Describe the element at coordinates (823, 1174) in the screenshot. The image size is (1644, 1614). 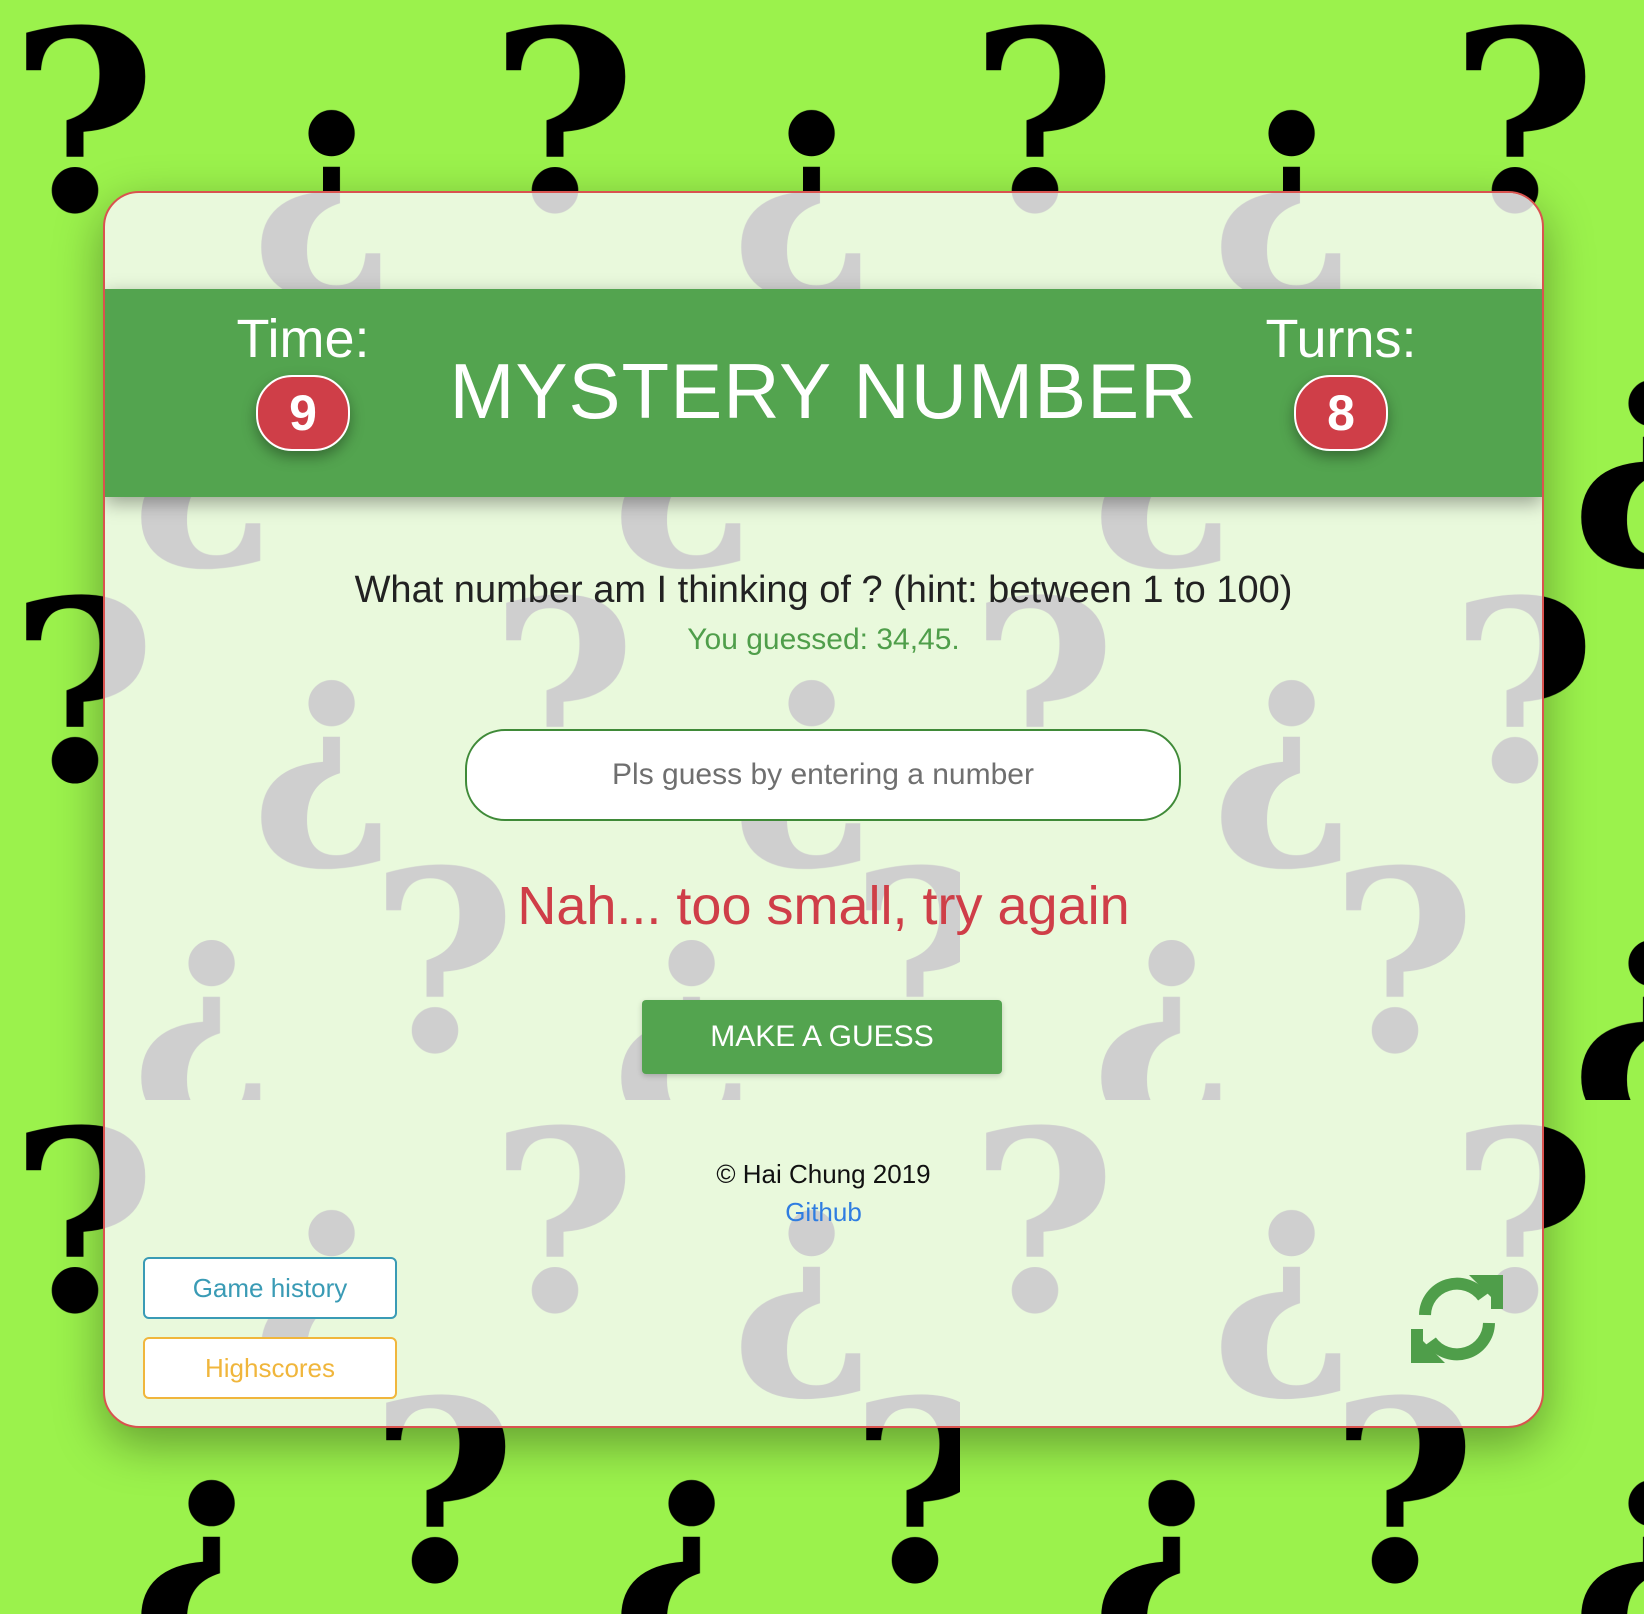
I see `copyright-text: © Hai Chung 2019` at that location.